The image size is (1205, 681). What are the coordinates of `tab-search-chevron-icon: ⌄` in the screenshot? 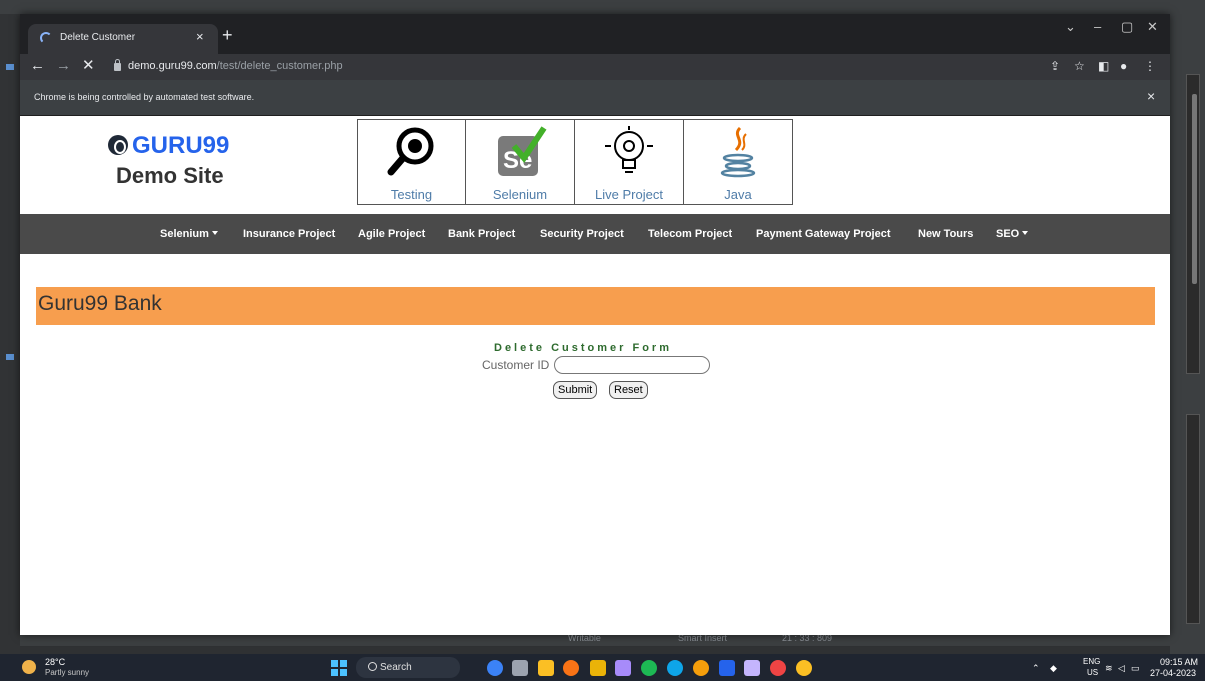 It's located at (1070, 27).